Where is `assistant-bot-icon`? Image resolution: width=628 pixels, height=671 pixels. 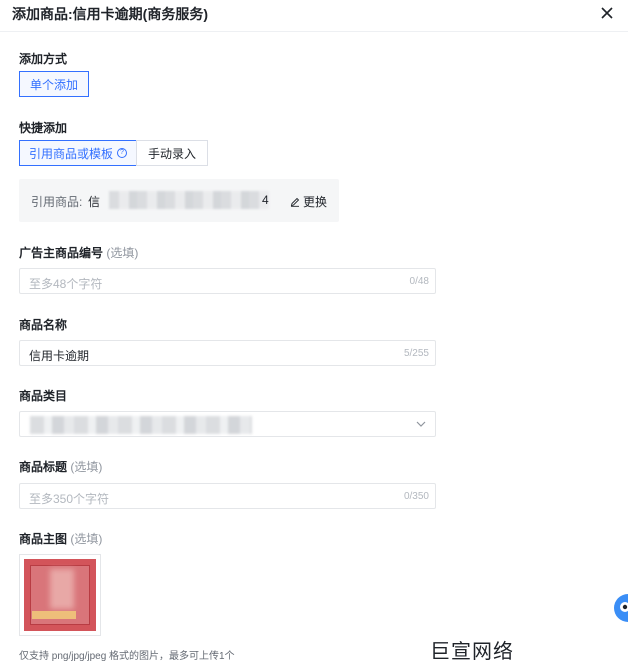
assistant-bot-icon is located at coordinates (620, 608).